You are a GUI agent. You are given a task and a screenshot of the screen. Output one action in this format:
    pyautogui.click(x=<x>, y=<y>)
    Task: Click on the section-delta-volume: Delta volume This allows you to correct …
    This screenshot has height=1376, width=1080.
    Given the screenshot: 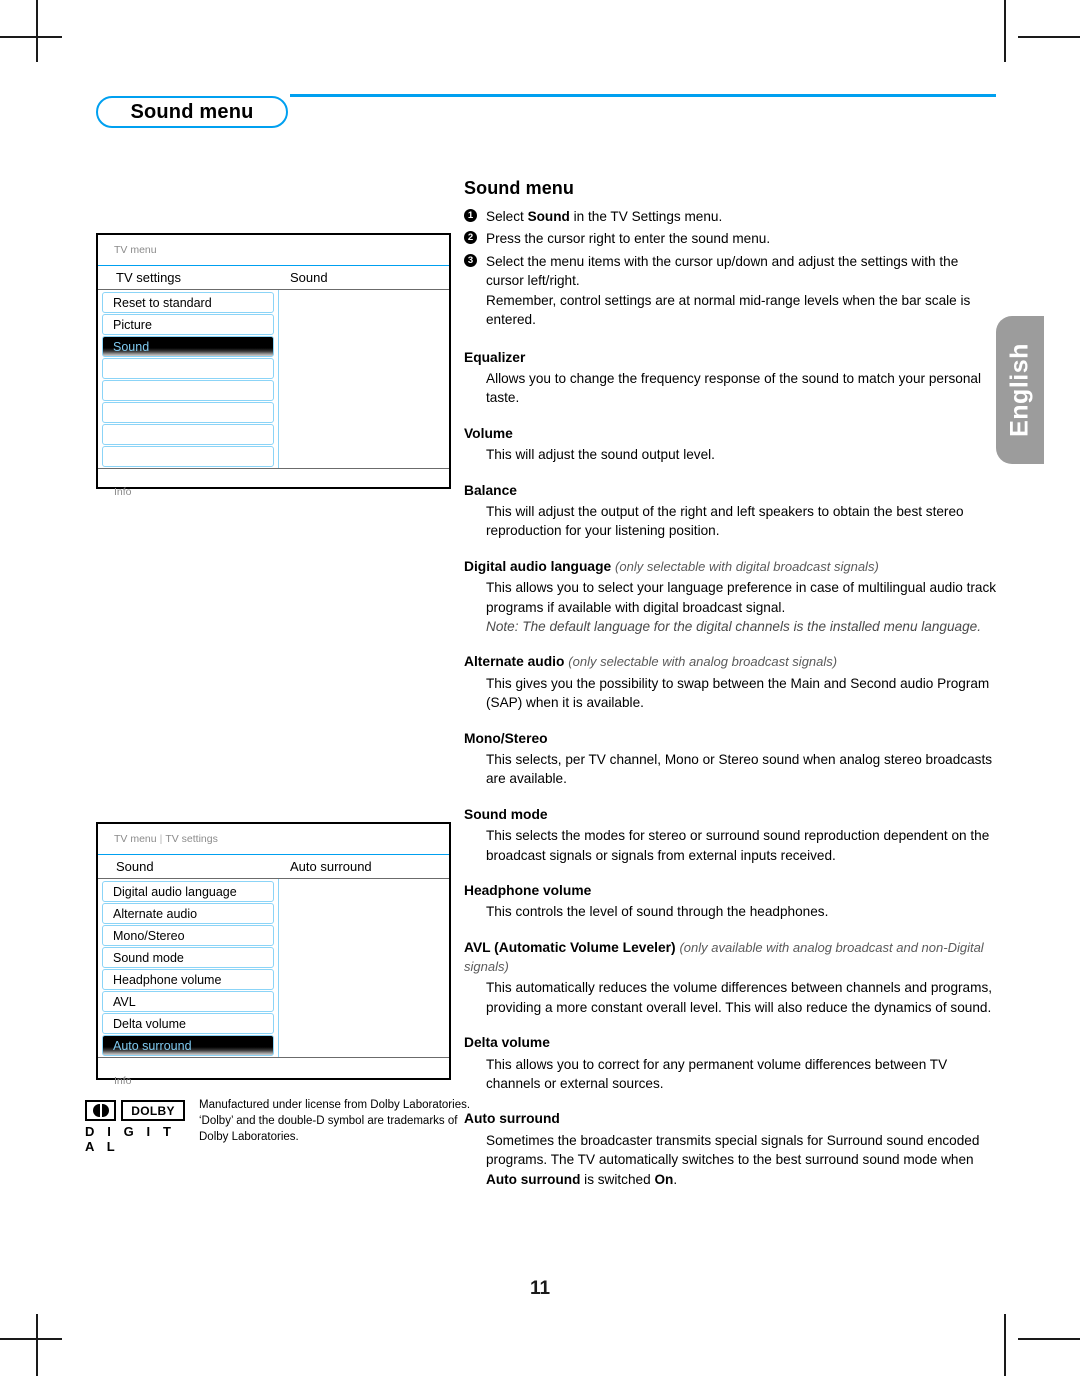 What is the action you would take?
    pyautogui.click(x=731, y=1063)
    